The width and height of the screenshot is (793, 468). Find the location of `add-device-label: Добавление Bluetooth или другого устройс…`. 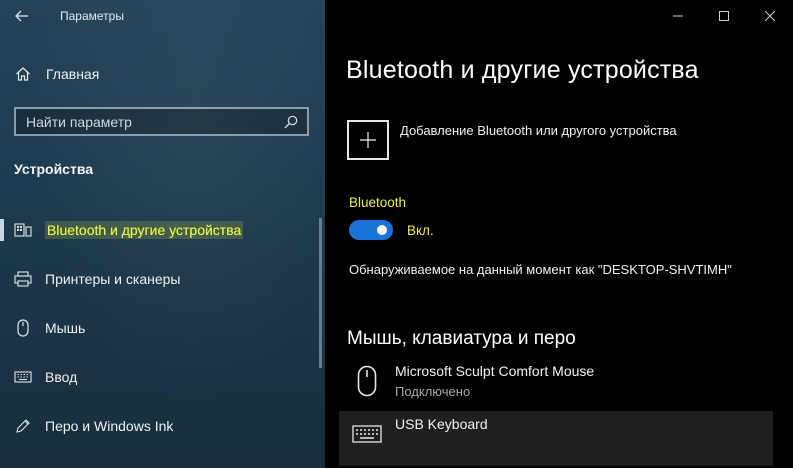

add-device-label: Добавление Bluetooth или другого устройс… is located at coordinates (538, 130).